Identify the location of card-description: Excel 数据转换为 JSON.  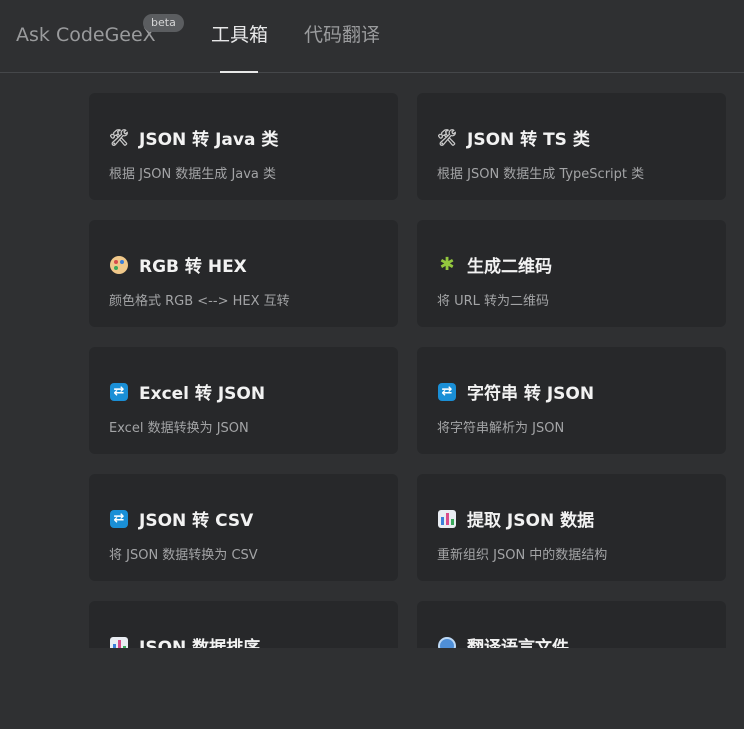
(179, 428).